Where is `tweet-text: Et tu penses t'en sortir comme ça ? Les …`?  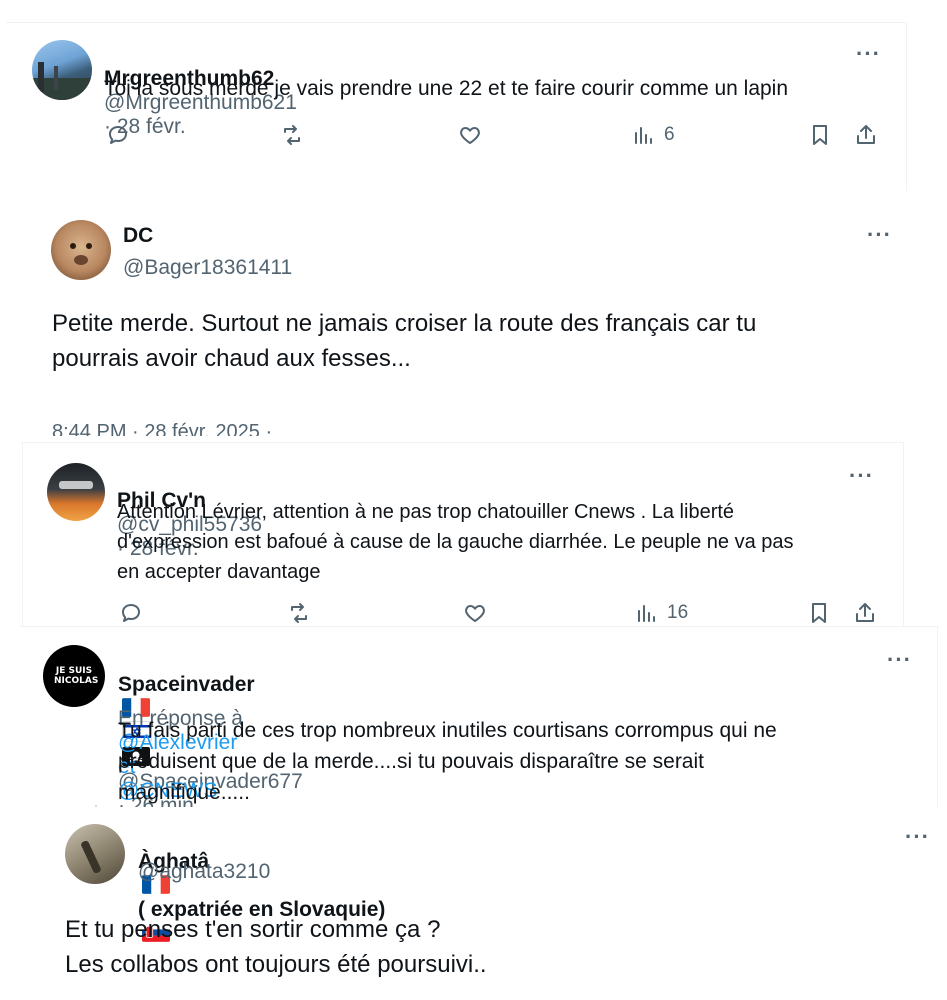 tweet-text: Et tu penses t'en sortir comme ça ? Les … is located at coordinates (276, 947).